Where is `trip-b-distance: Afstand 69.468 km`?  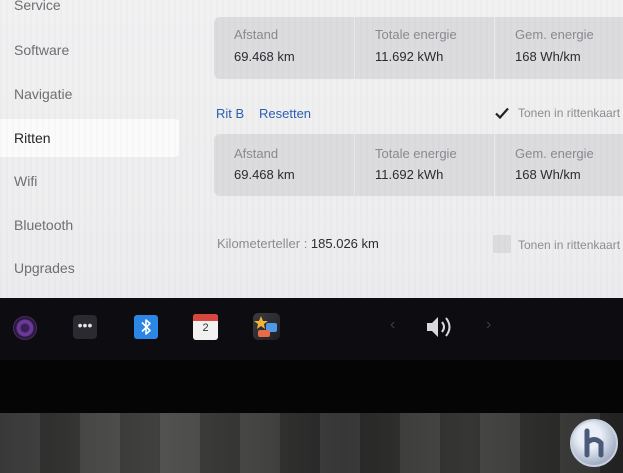 trip-b-distance: Afstand 69.468 km is located at coordinates (284, 165).